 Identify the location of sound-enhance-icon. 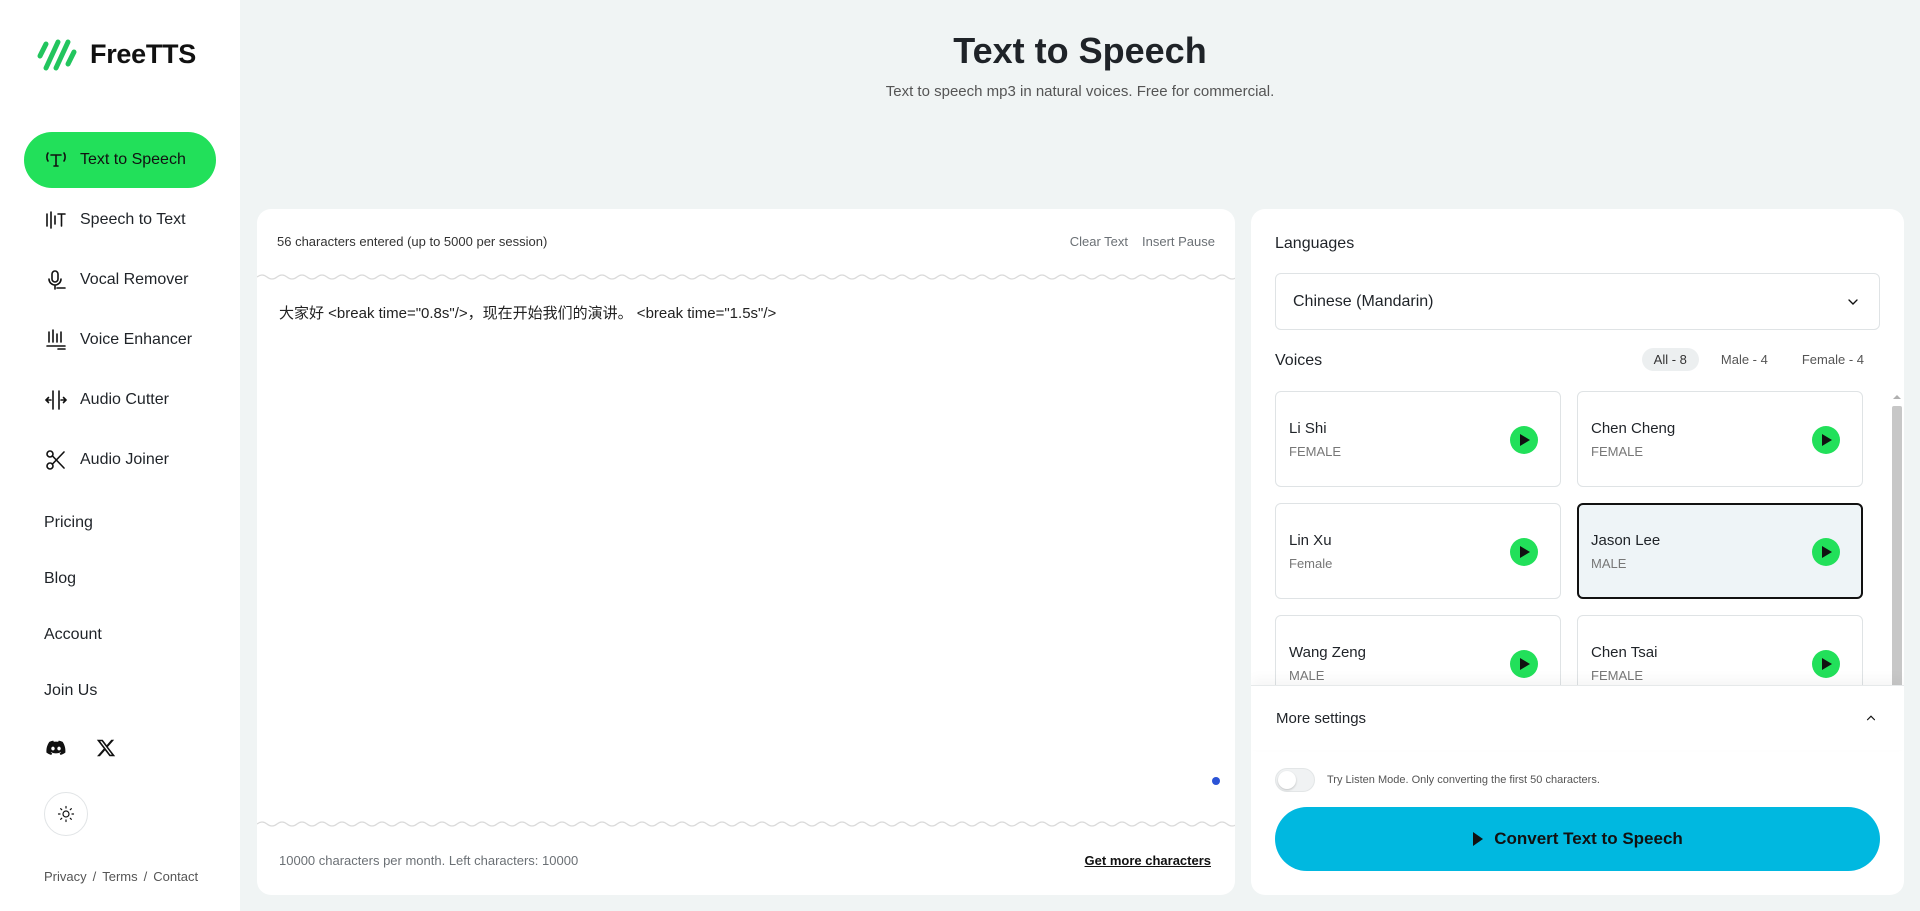
(56, 340).